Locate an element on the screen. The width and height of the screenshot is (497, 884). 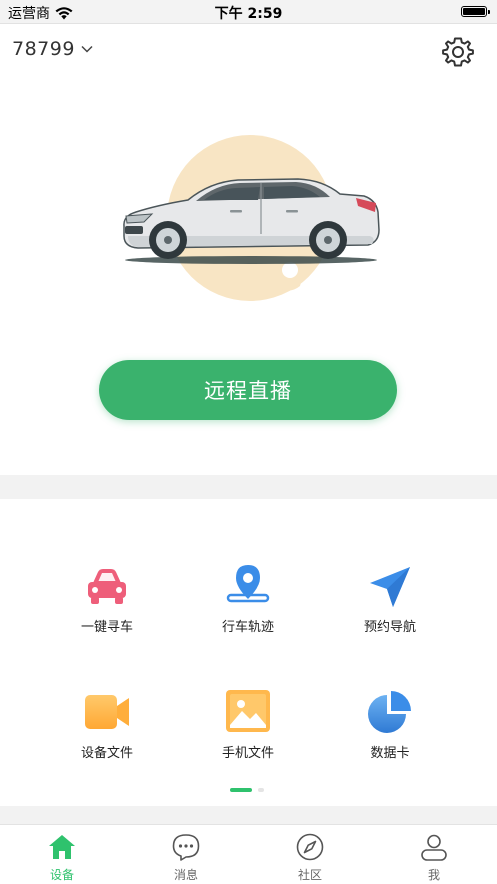
status-bar: 运营商 下午 2:59 is located at coordinates (248, 12).